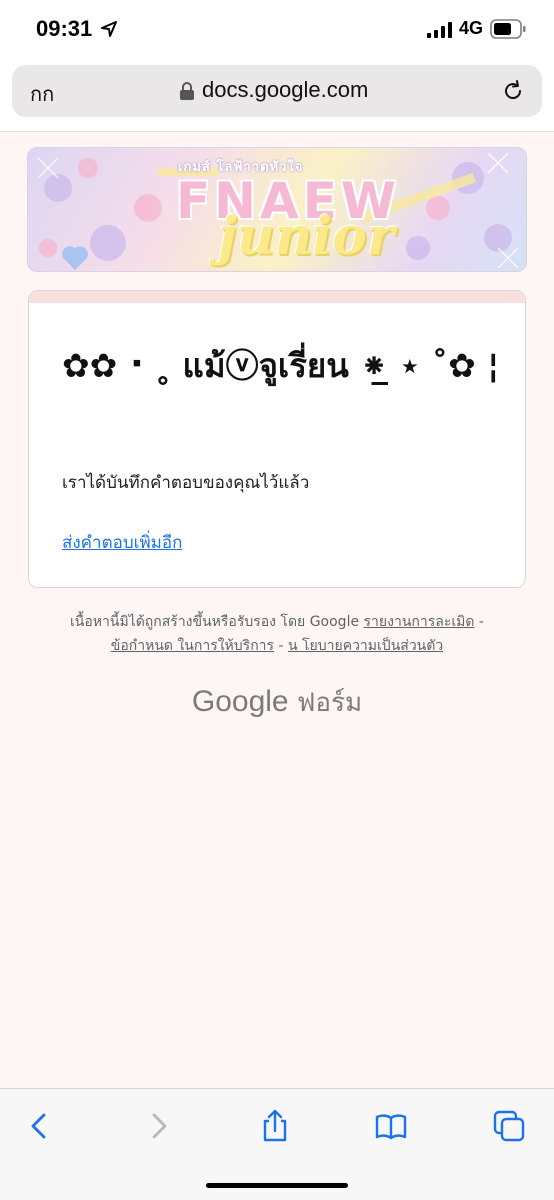 The width and height of the screenshot is (554, 1200). What do you see at coordinates (122, 542) in the screenshot?
I see `submit-another-link: ส่งคำตอบเพิ่มอีก` at bounding box center [122, 542].